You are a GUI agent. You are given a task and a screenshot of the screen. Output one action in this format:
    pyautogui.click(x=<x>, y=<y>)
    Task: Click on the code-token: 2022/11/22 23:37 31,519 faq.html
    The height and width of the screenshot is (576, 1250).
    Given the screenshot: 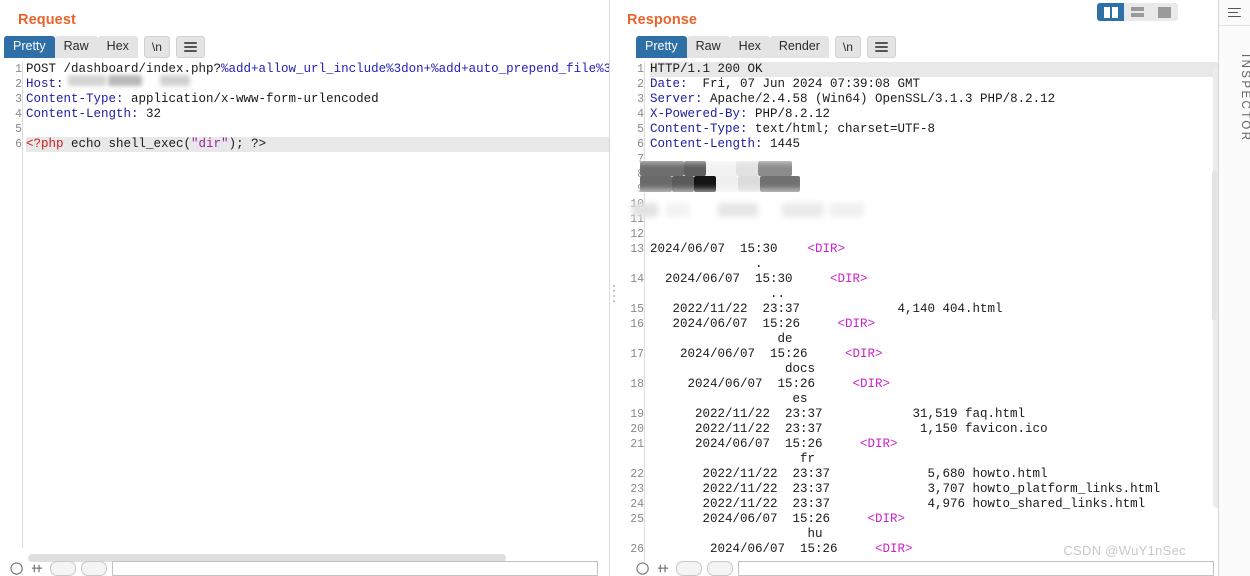 What is the action you would take?
    pyautogui.click(x=838, y=414)
    